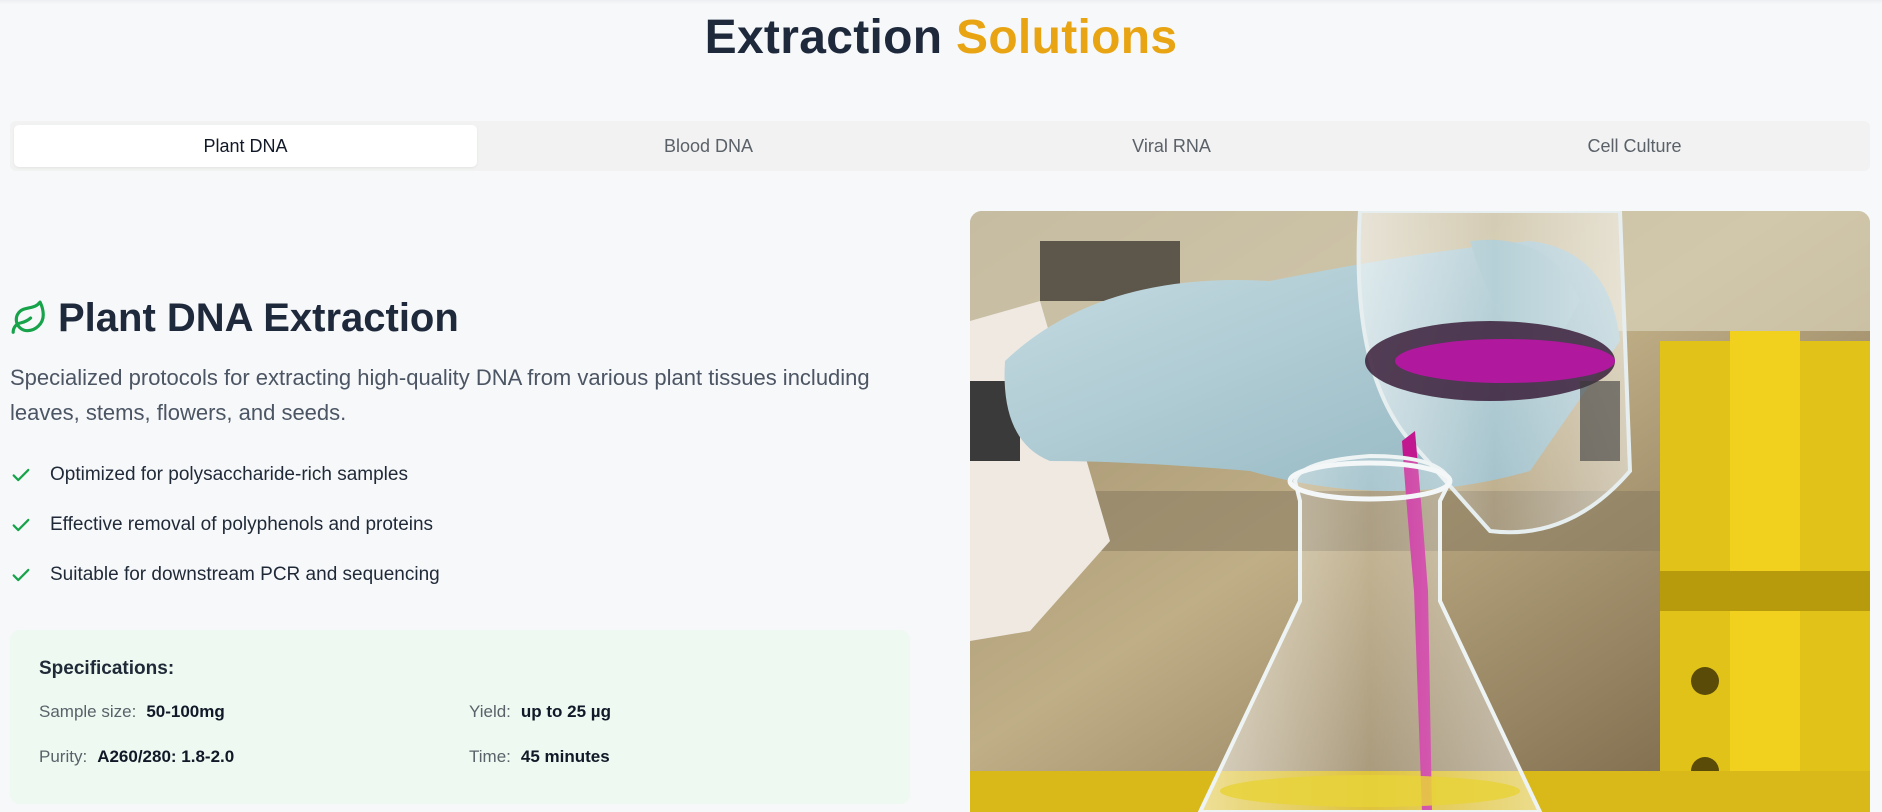 Image resolution: width=1882 pixels, height=812 pixels. What do you see at coordinates (254, 757) in the screenshot?
I see `spec-purity: Purity: A260/280: 1.8-2.0` at bounding box center [254, 757].